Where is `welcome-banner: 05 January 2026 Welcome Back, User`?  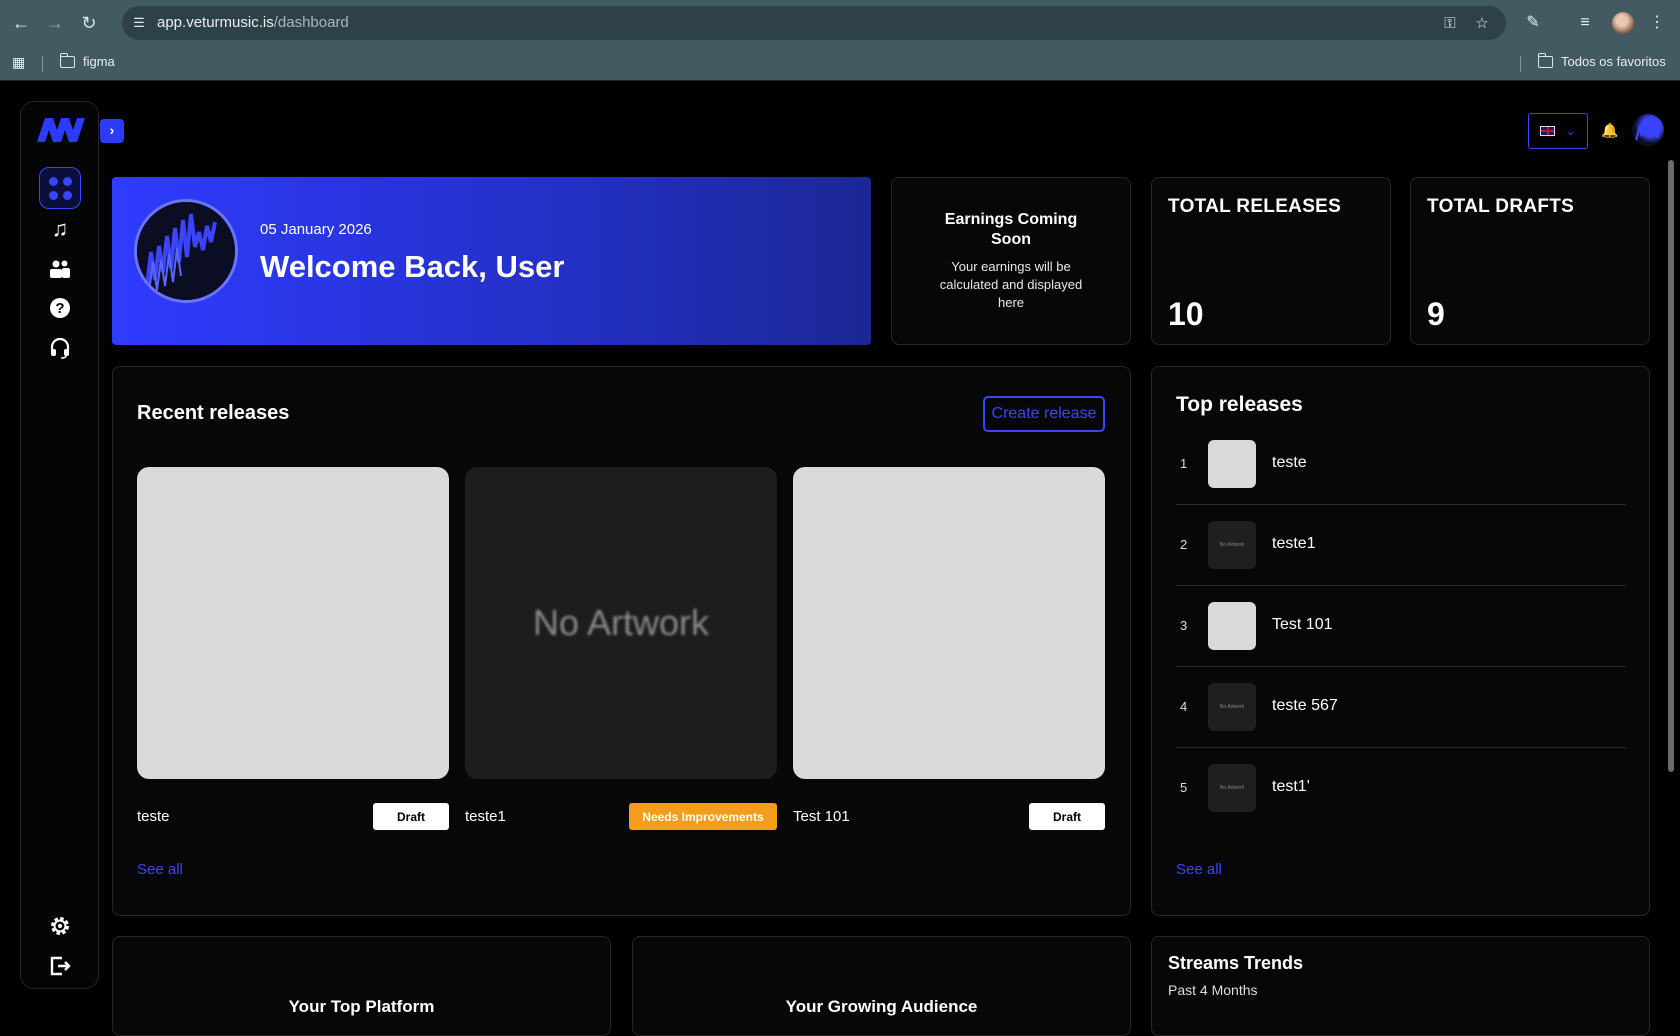 welcome-banner: 05 January 2026 Welcome Back, User is located at coordinates (491, 261).